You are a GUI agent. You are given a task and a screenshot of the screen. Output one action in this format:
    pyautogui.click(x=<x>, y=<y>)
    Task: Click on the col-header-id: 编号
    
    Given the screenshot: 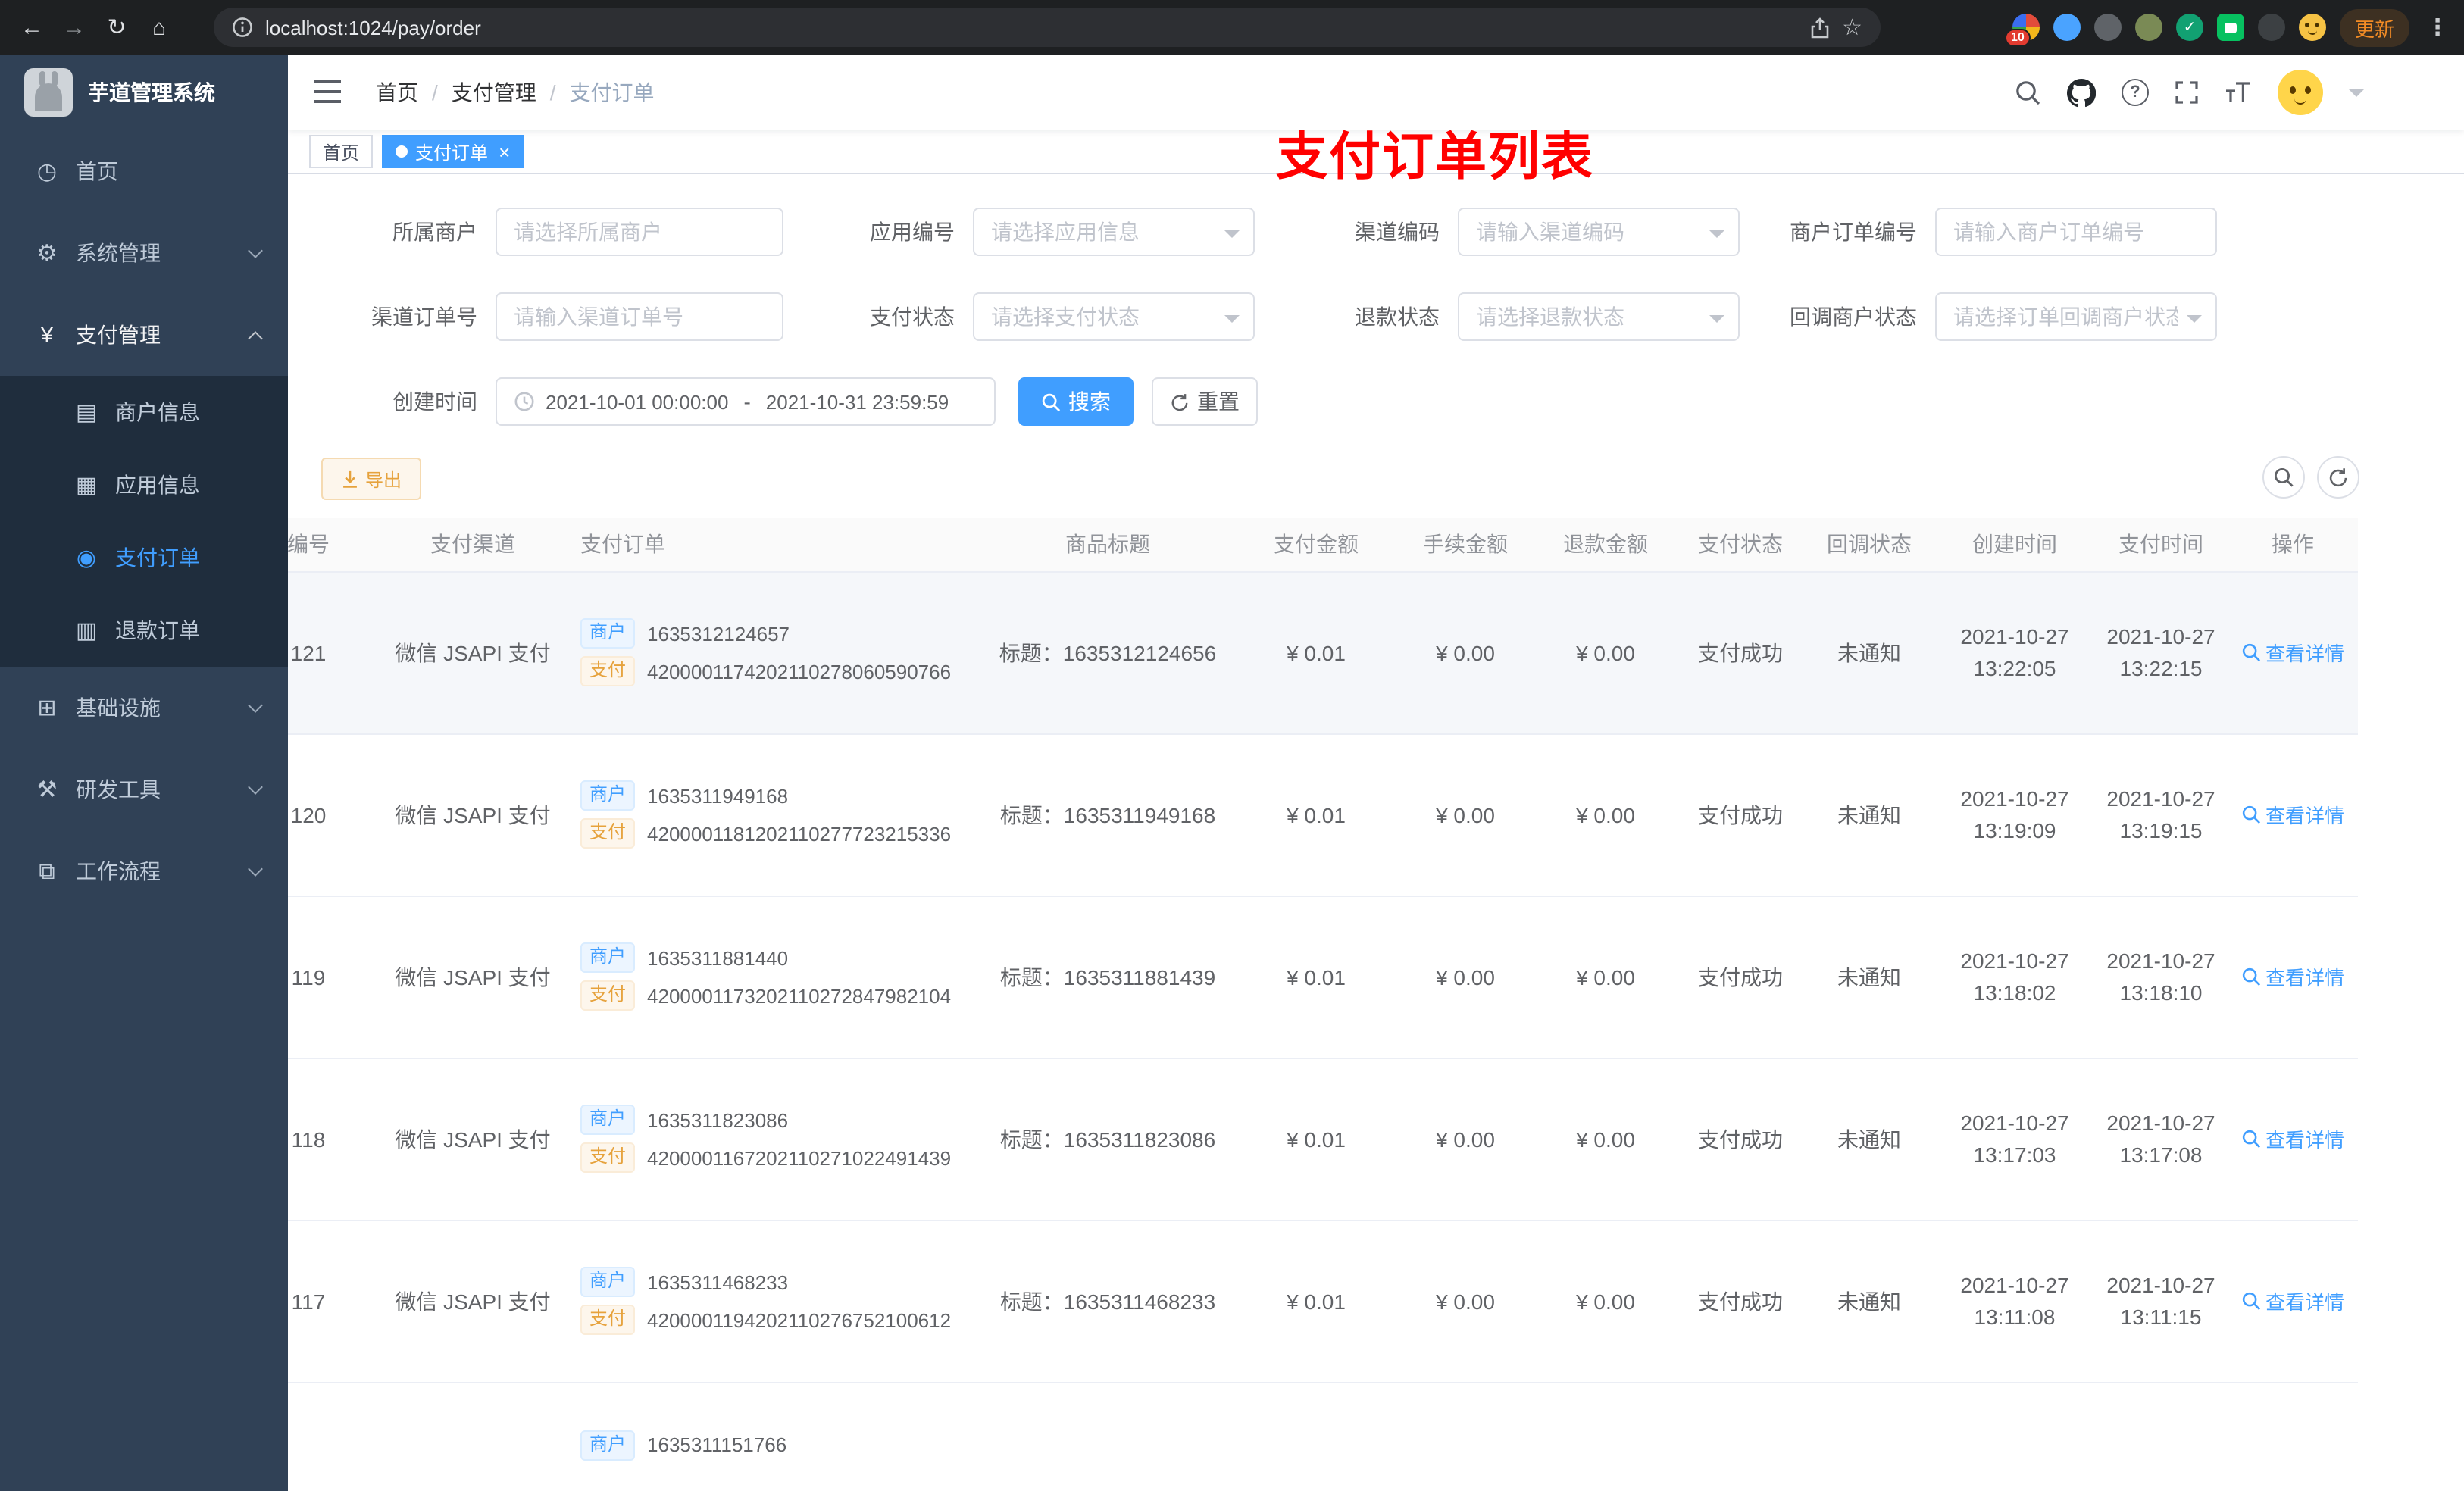 What is the action you would take?
    pyautogui.click(x=331, y=545)
    